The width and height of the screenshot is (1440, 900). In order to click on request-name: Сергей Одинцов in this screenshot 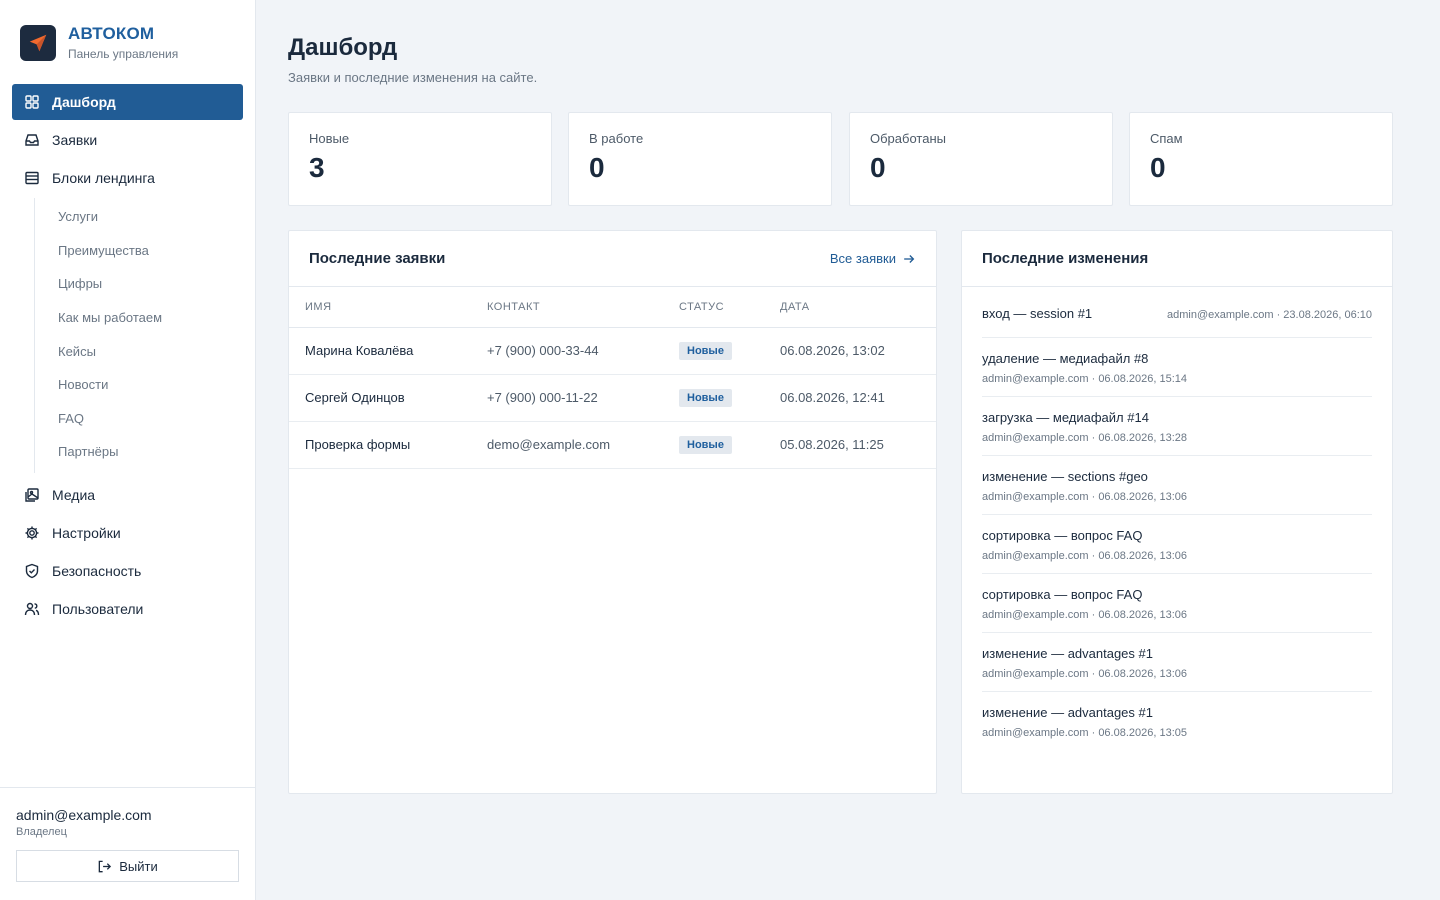, I will do `click(355, 397)`.